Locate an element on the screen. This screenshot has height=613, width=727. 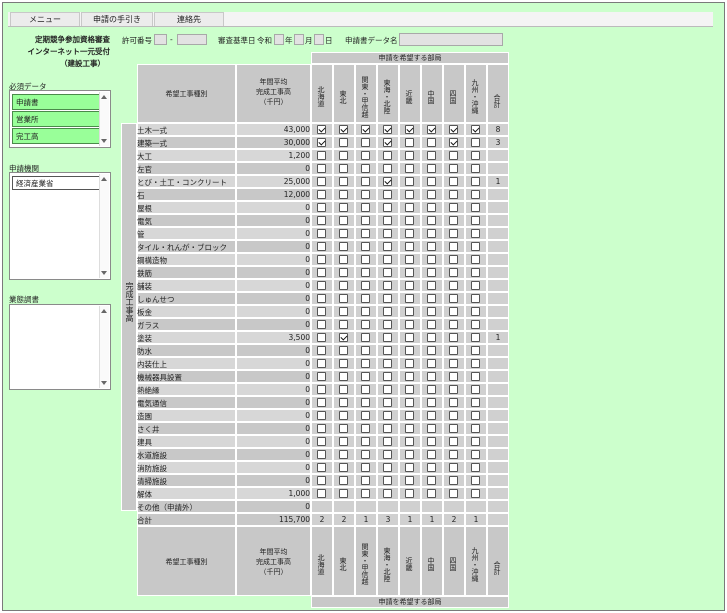
scroll-up-icon is located at coordinates (104, 97).